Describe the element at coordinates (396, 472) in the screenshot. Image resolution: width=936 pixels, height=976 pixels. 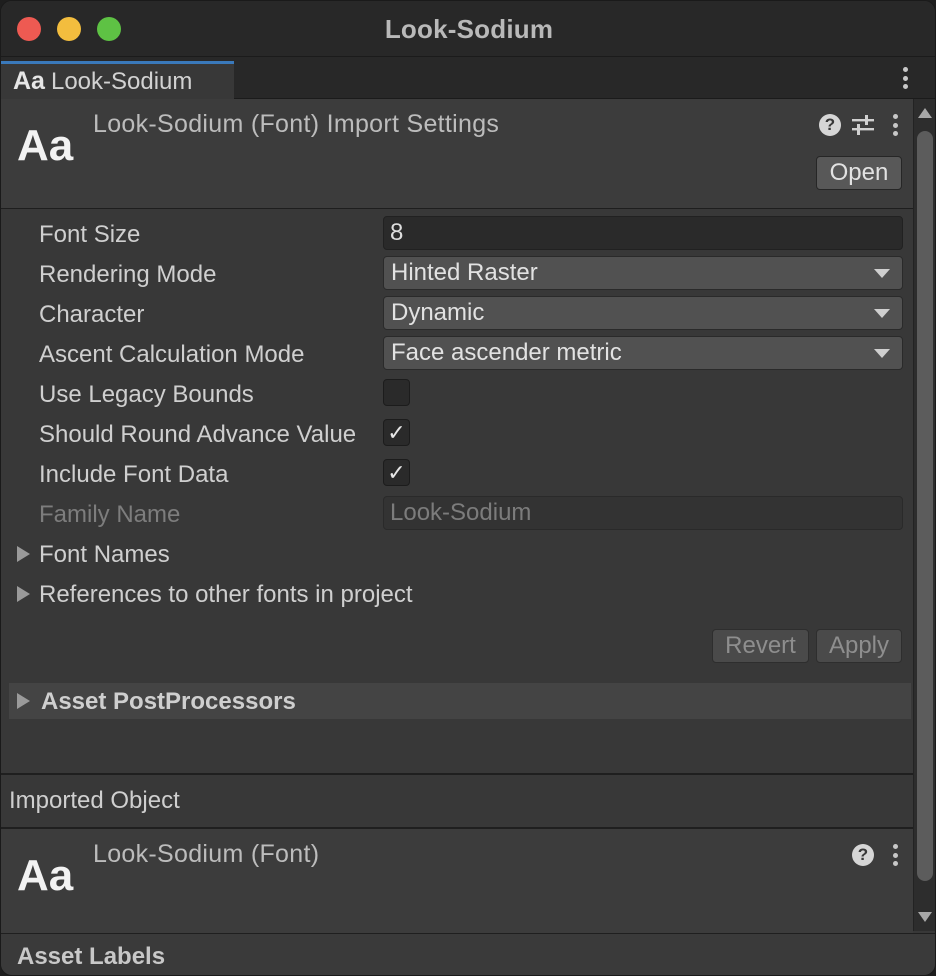
I see `include-font-data-checkbox: ✓` at that location.